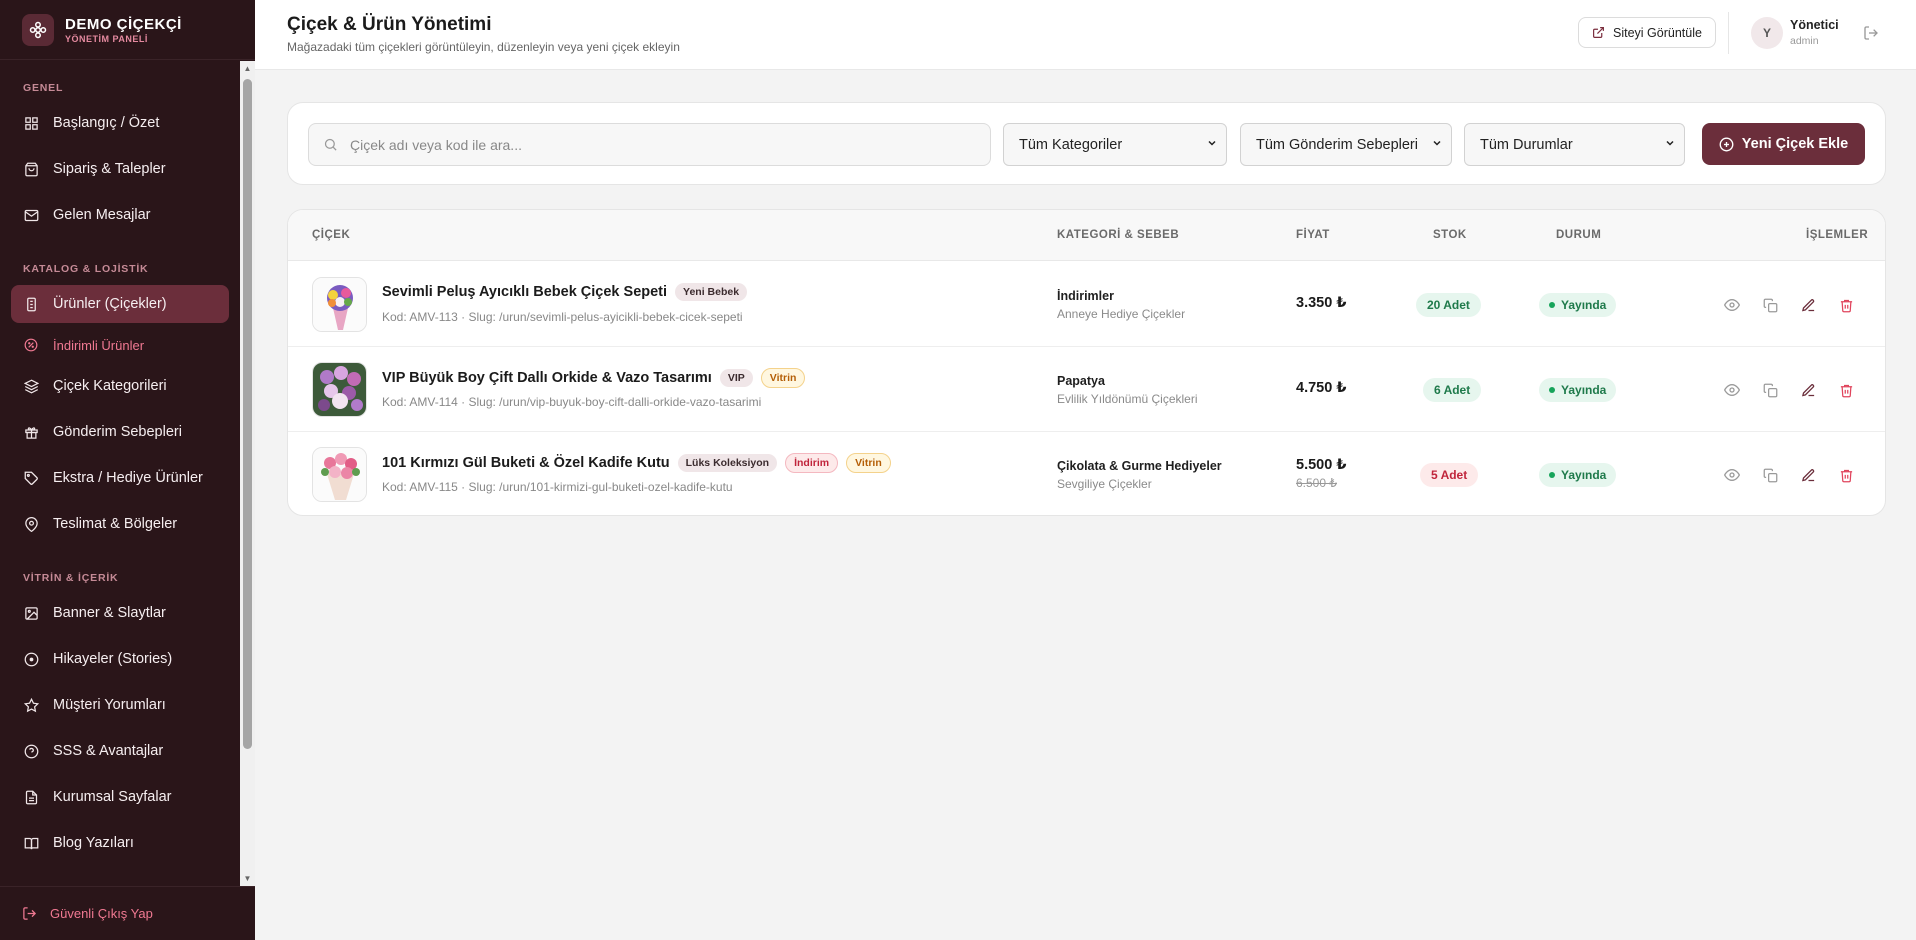 The image size is (1916, 940). Describe the element at coordinates (31, 432) in the screenshot. I see `gift-icon` at that location.